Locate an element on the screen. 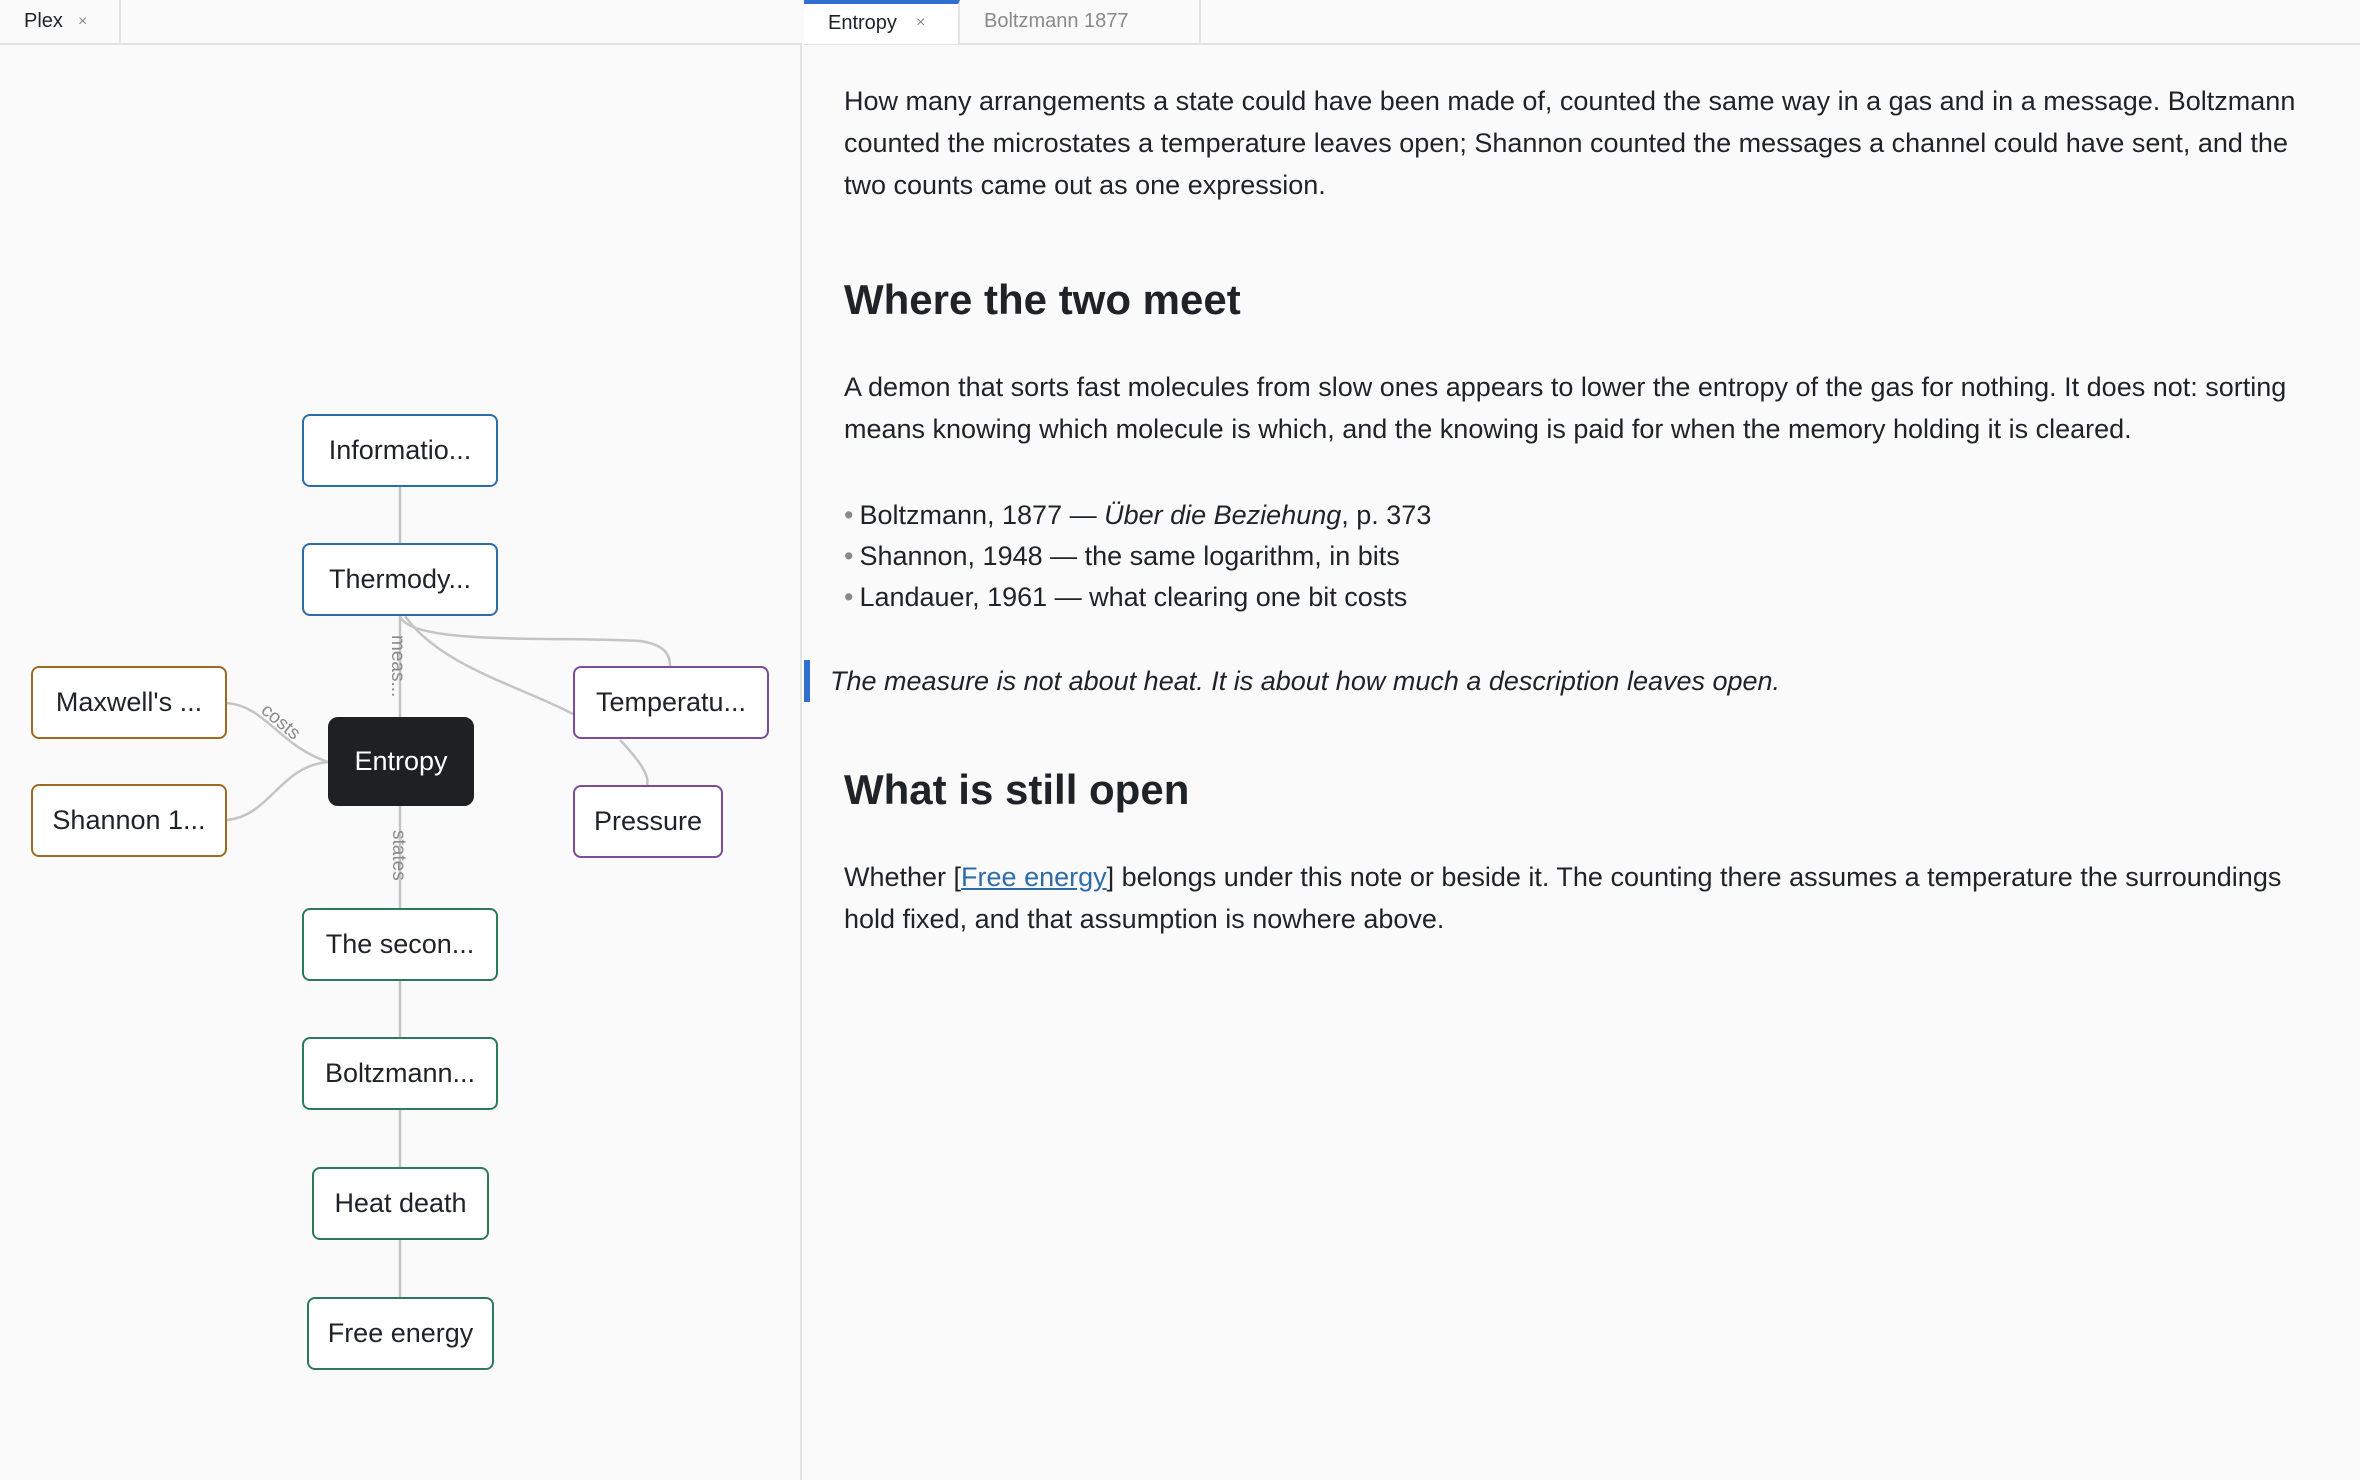  edge-shannon-entropy is located at coordinates (277, 791).